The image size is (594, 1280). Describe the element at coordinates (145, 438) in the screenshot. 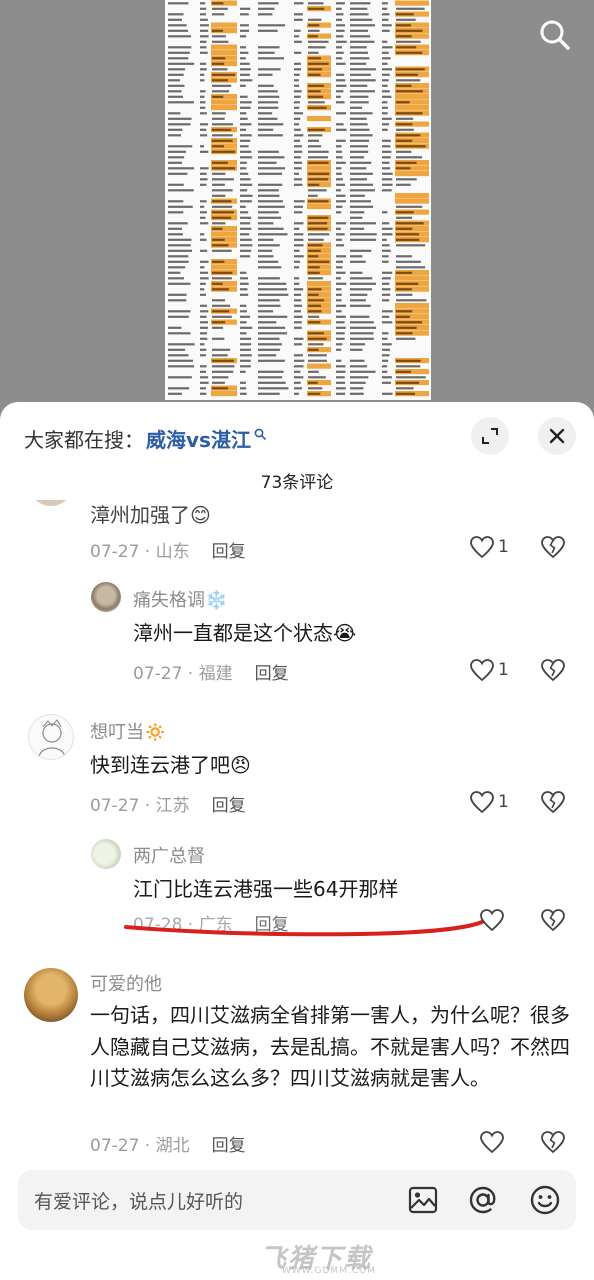

I see `suggested-search: 大家都在搜： 威海vs湛江` at that location.